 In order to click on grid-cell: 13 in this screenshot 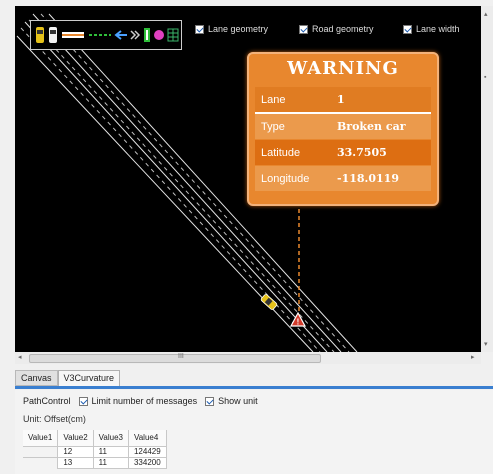, I will do `click(75, 463)`.